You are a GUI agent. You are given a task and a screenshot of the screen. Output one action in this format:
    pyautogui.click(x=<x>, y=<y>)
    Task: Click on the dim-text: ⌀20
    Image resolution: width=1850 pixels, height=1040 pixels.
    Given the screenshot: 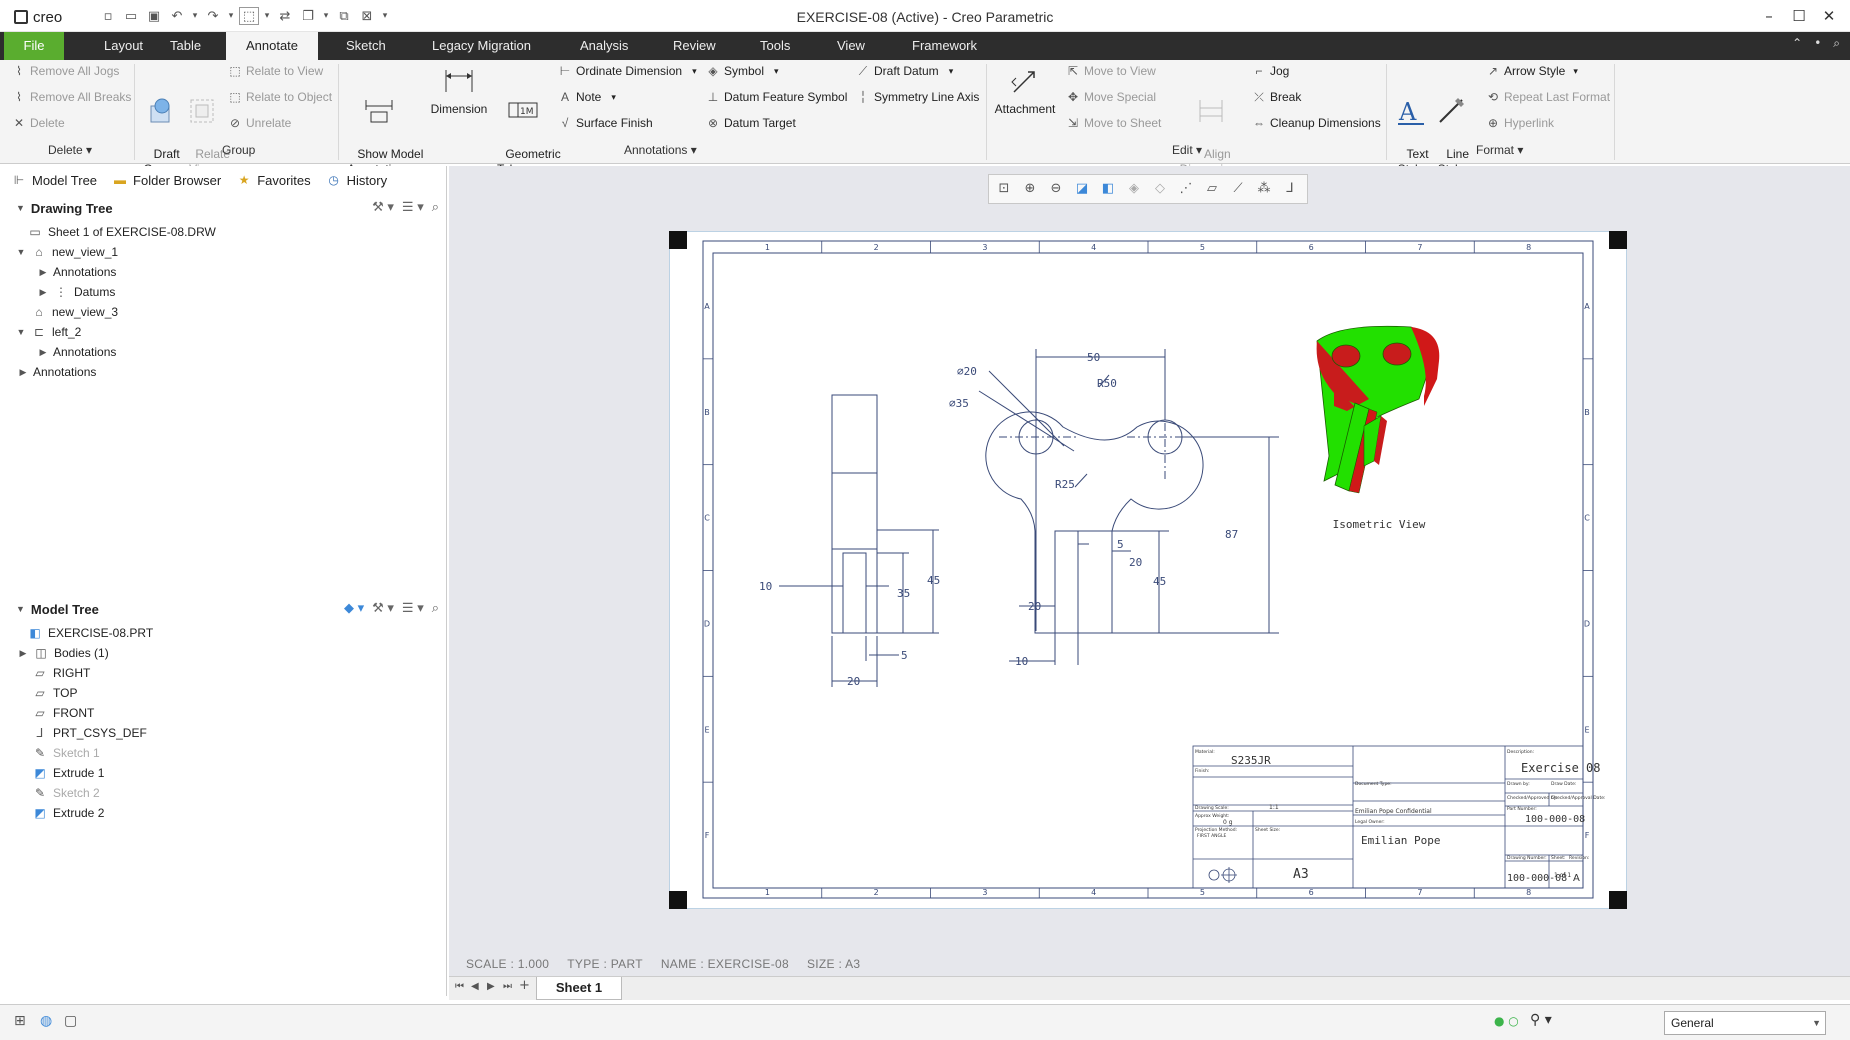 What is the action you would take?
    pyautogui.click(x=967, y=371)
    